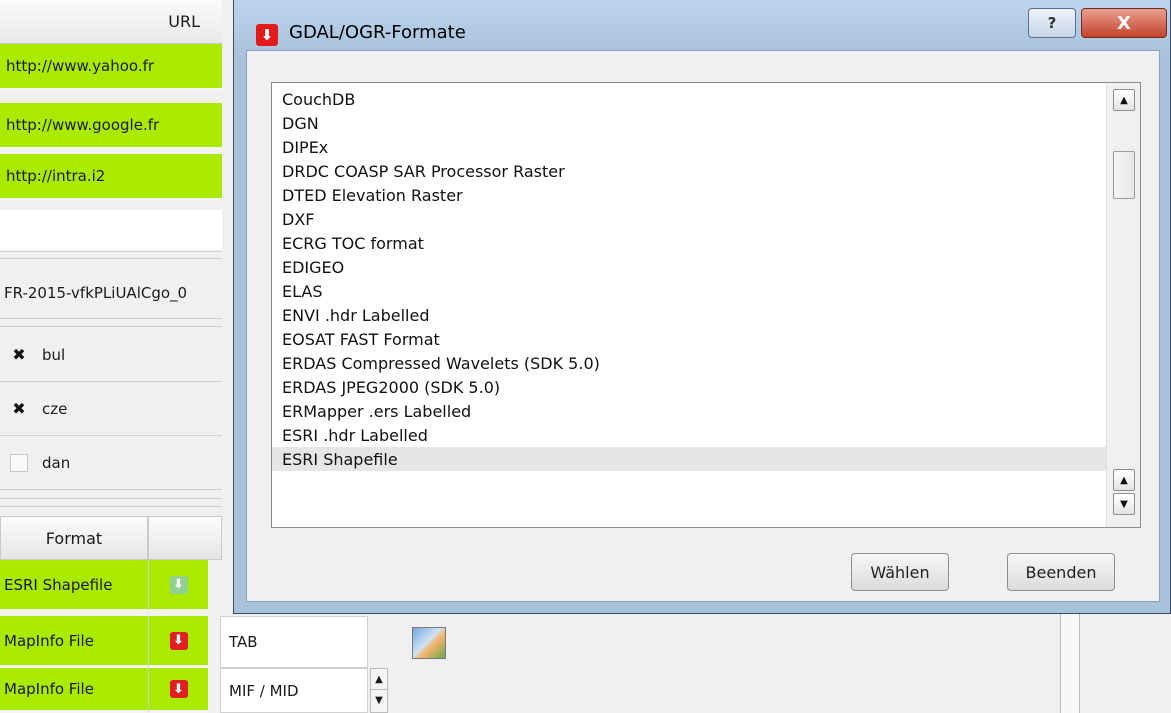 The image size is (1171, 713). What do you see at coordinates (689, 315) in the screenshot?
I see `list-item: ENVI .hdr Labelled` at bounding box center [689, 315].